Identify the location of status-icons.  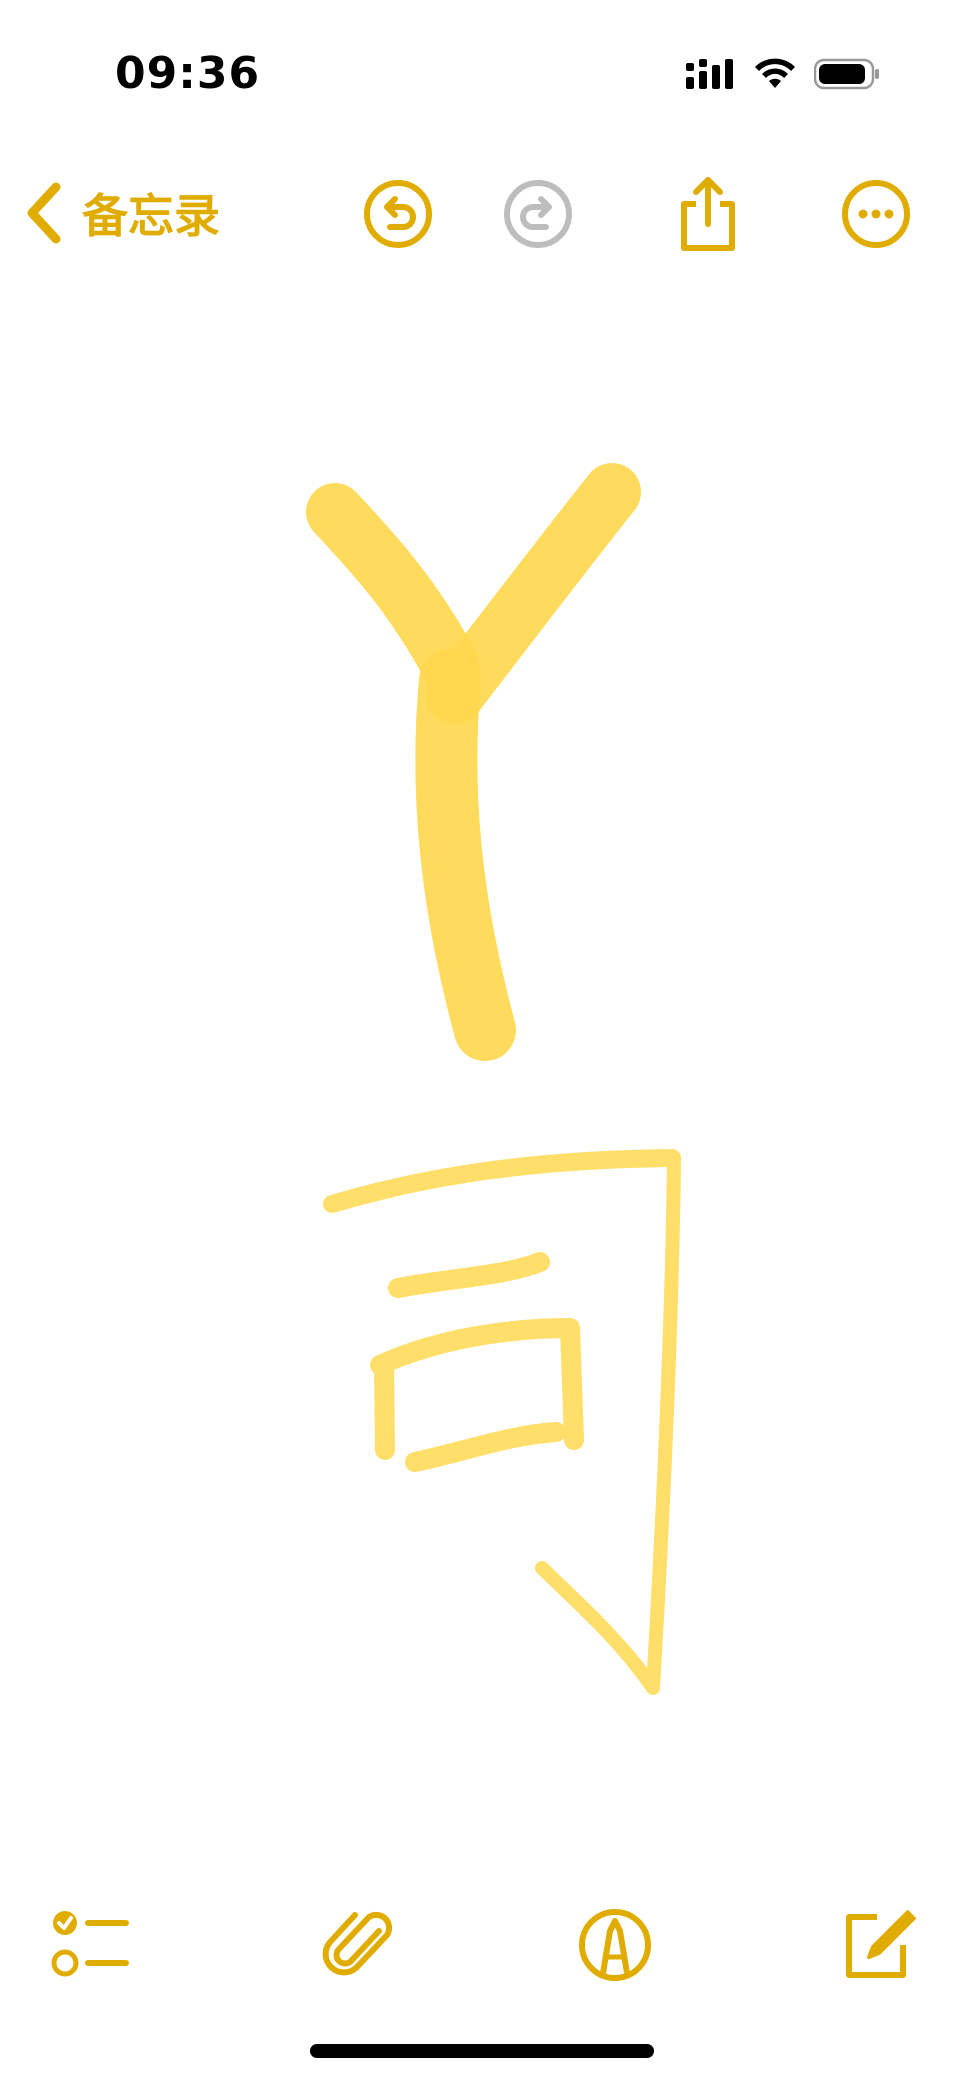
(783, 74).